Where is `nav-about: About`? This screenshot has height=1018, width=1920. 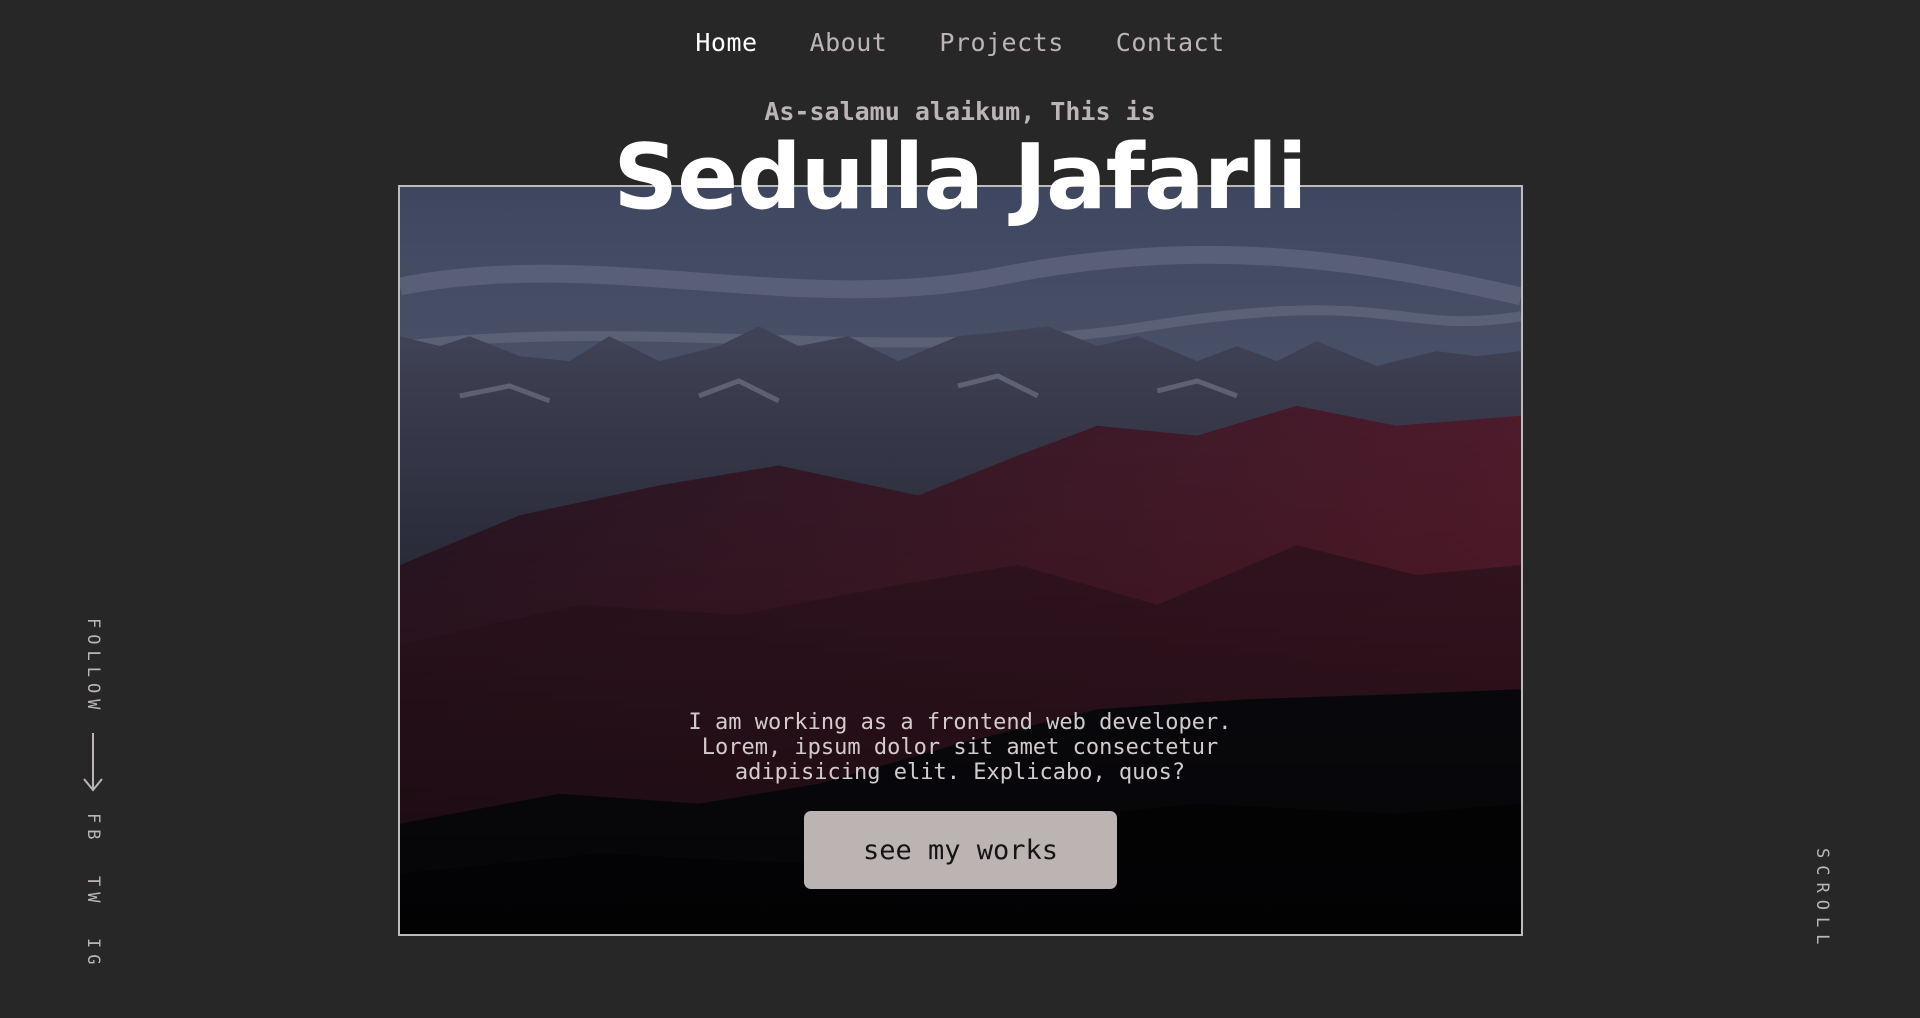
nav-about: About is located at coordinates (849, 42).